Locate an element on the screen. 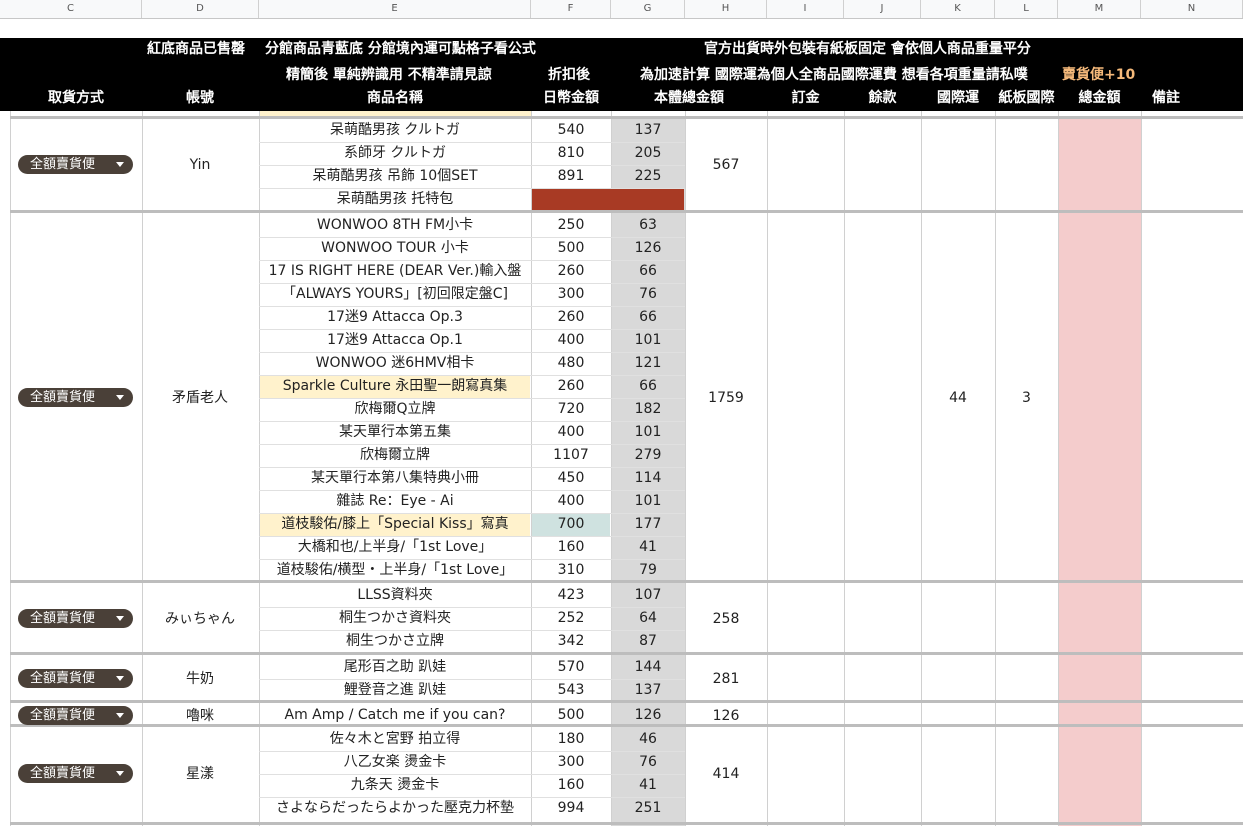 The width and height of the screenshot is (1243, 826). jpy-amount: 994 is located at coordinates (571, 808).